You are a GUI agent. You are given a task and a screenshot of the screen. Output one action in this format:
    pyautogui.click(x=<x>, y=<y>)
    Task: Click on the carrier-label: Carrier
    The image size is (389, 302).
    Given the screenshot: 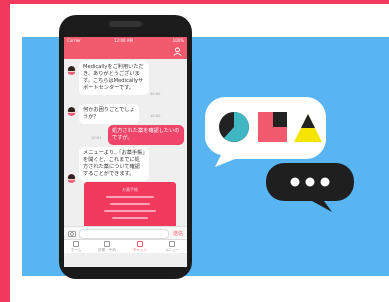 What is the action you would take?
    pyautogui.click(x=74, y=40)
    